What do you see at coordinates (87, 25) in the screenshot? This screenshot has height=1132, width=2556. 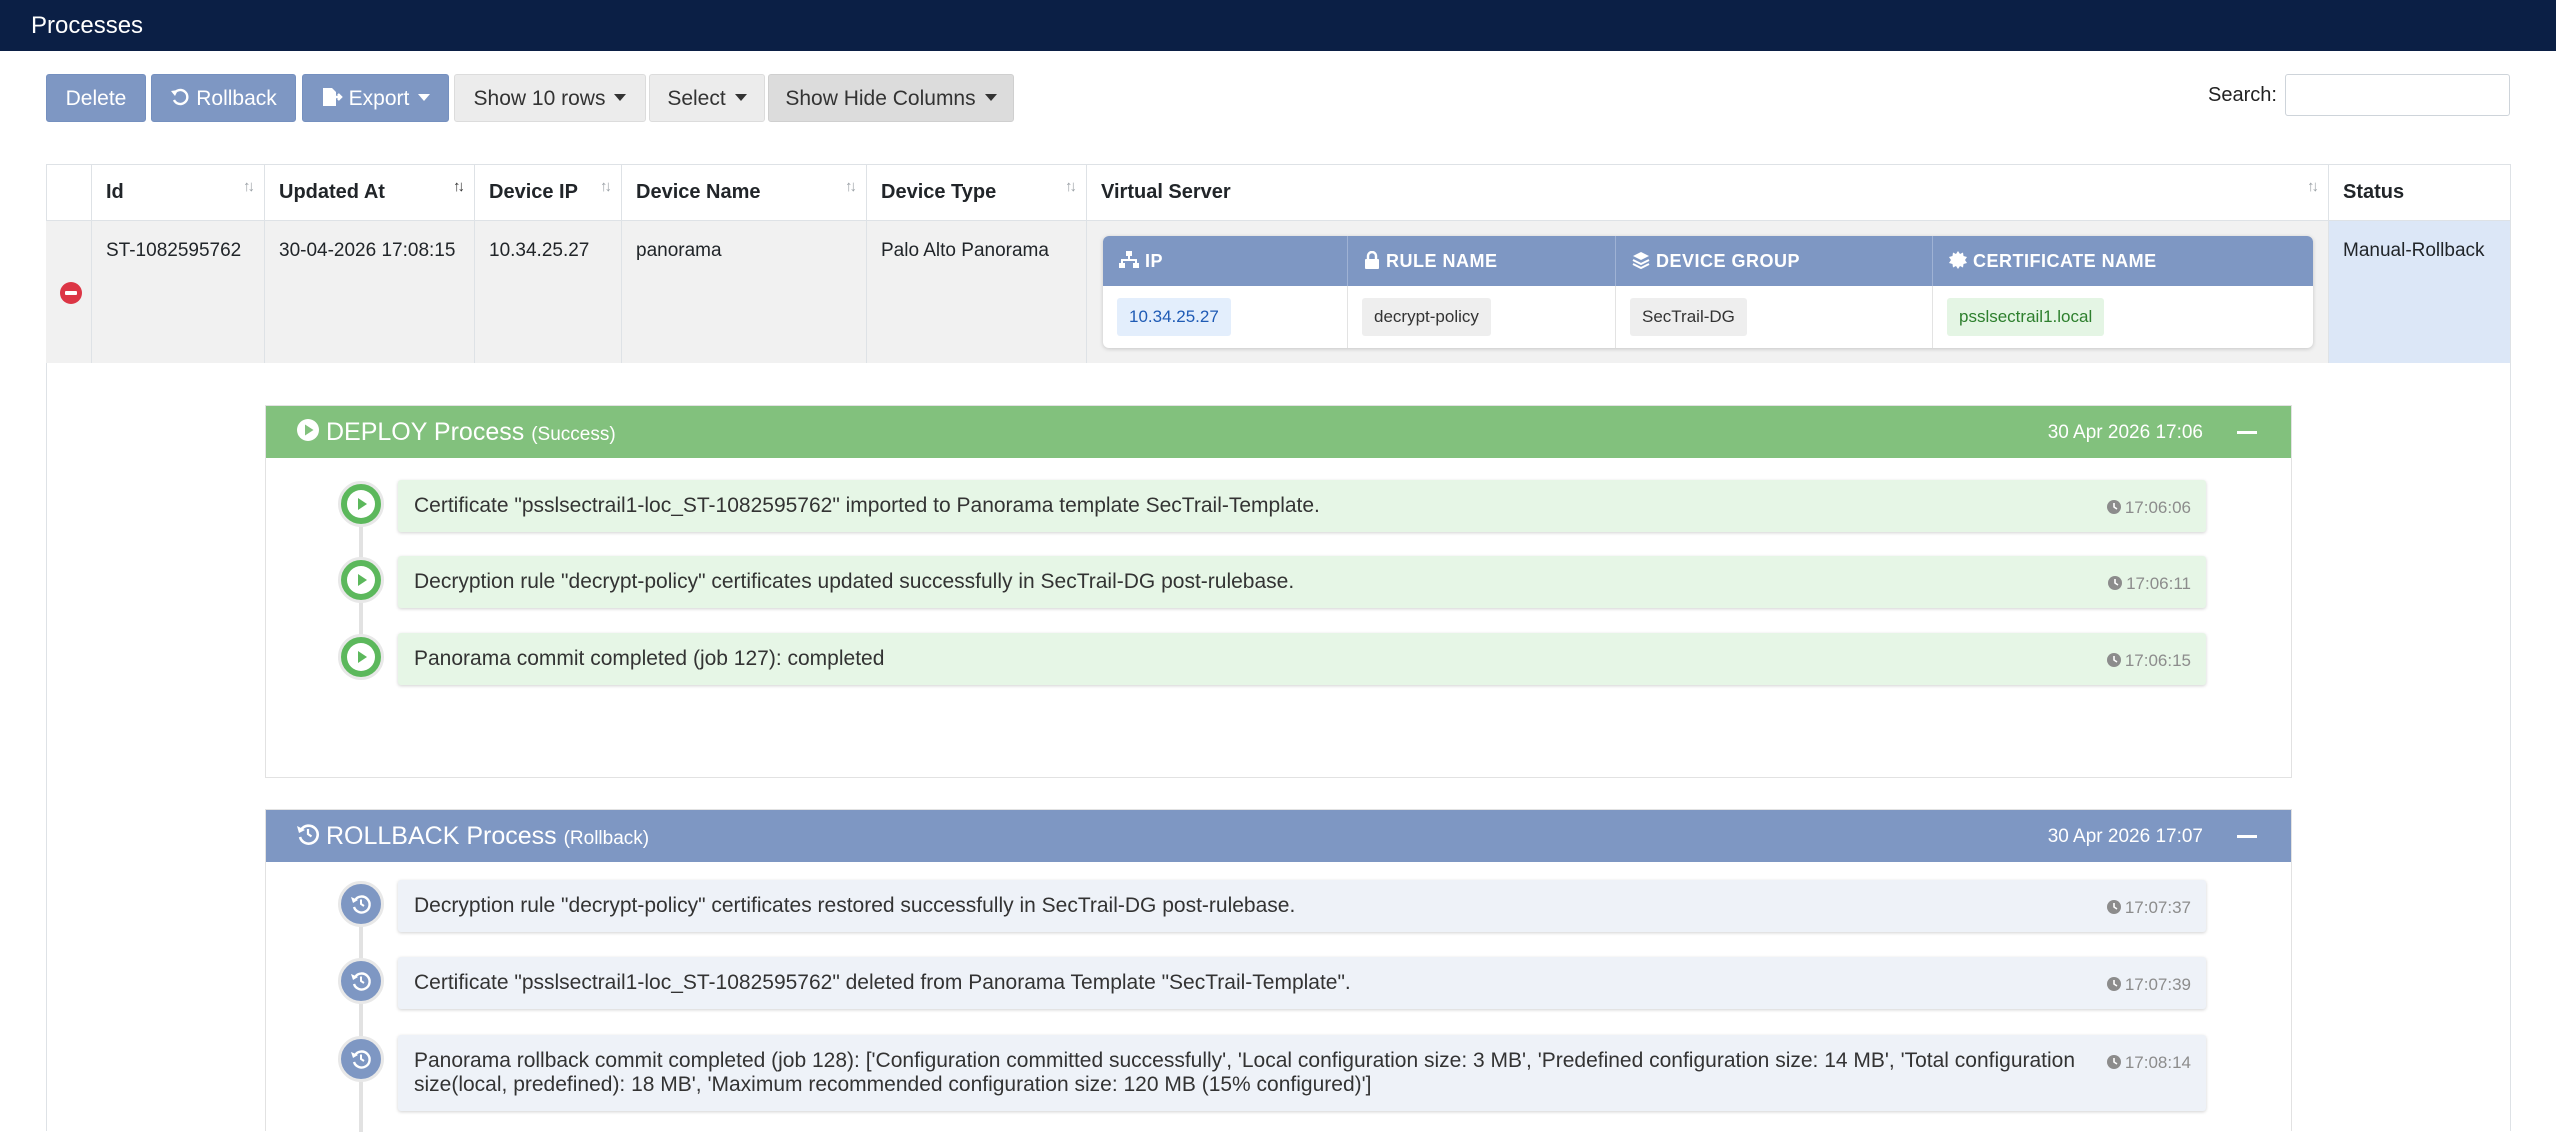 I see `page-title: Processes` at bounding box center [87, 25].